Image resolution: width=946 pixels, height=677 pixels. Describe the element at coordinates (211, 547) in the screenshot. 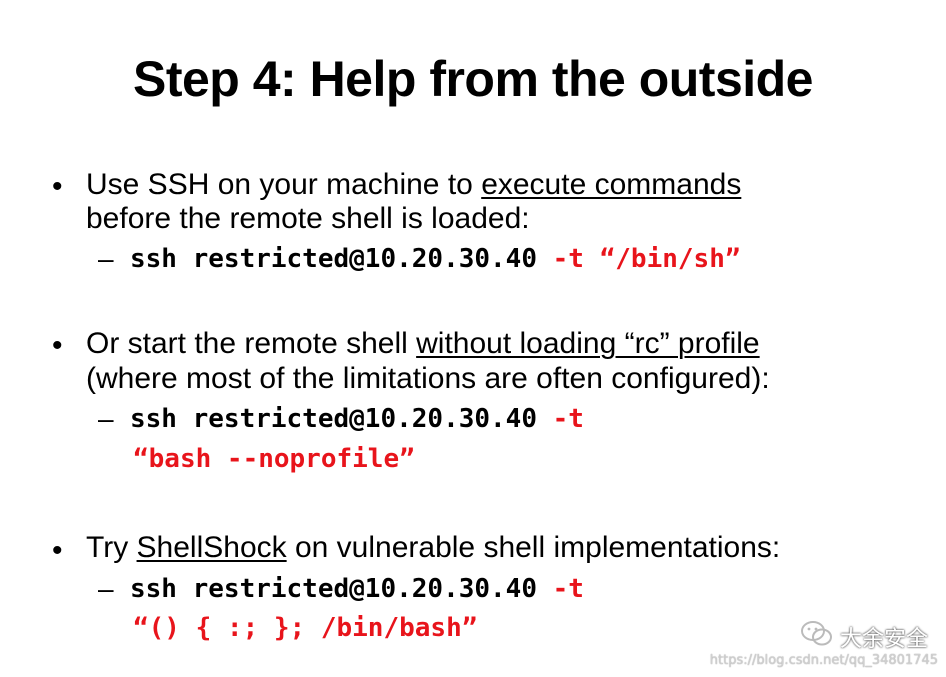

I see `item-3-underlined: ShellShock` at that location.